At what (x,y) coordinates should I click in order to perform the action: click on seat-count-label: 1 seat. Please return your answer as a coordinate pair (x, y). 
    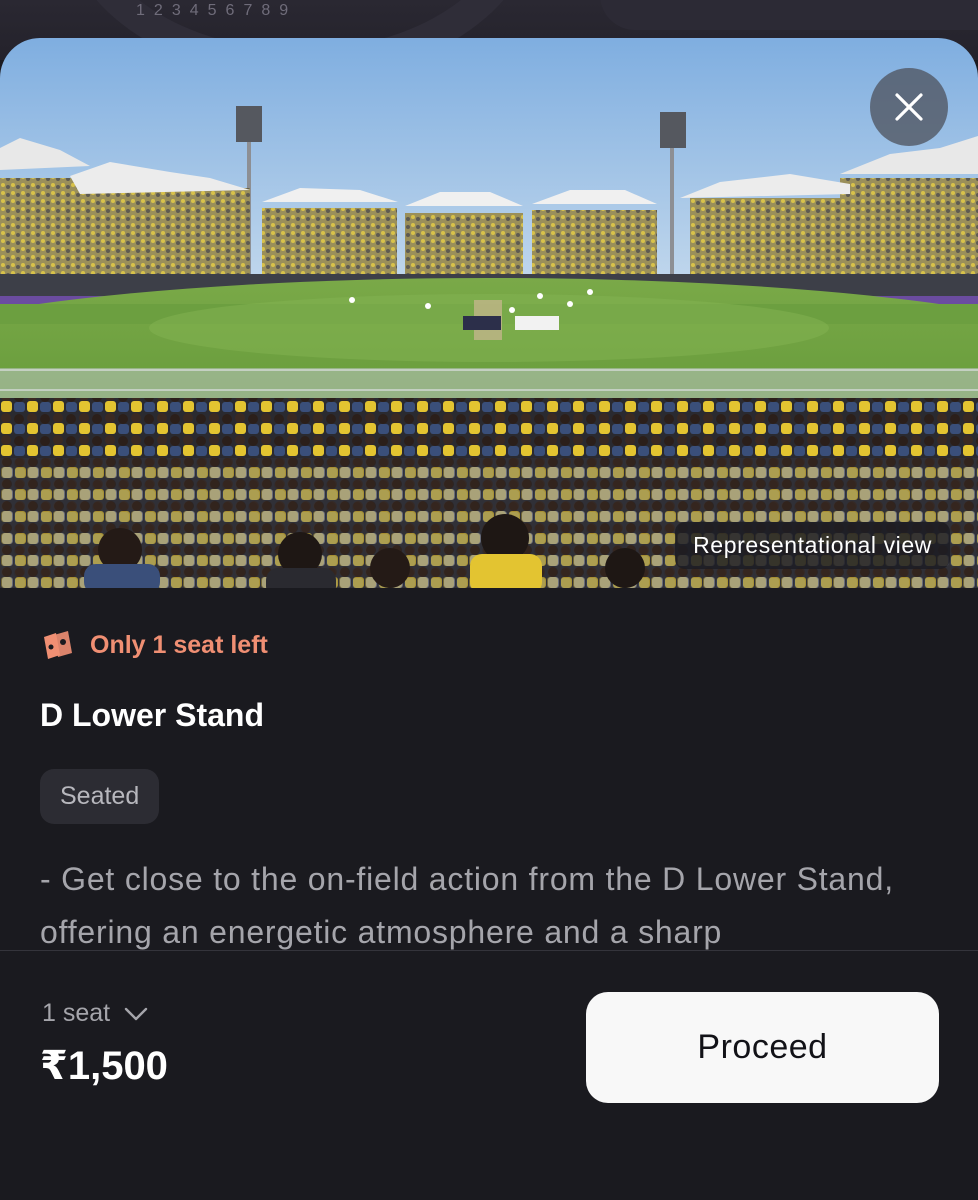
    Looking at the image, I should click on (76, 1013).